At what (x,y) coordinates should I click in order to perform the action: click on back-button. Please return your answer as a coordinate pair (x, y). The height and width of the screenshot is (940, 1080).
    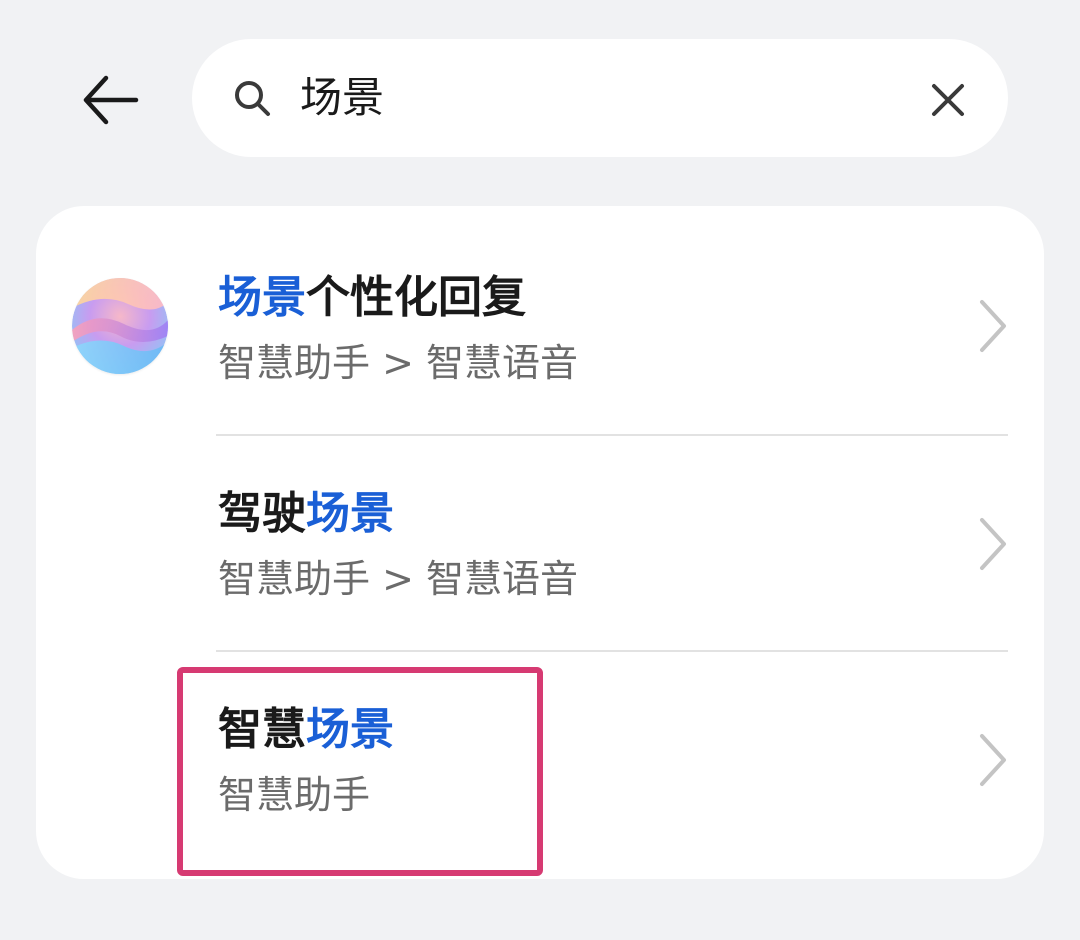
    Looking at the image, I should click on (108, 100).